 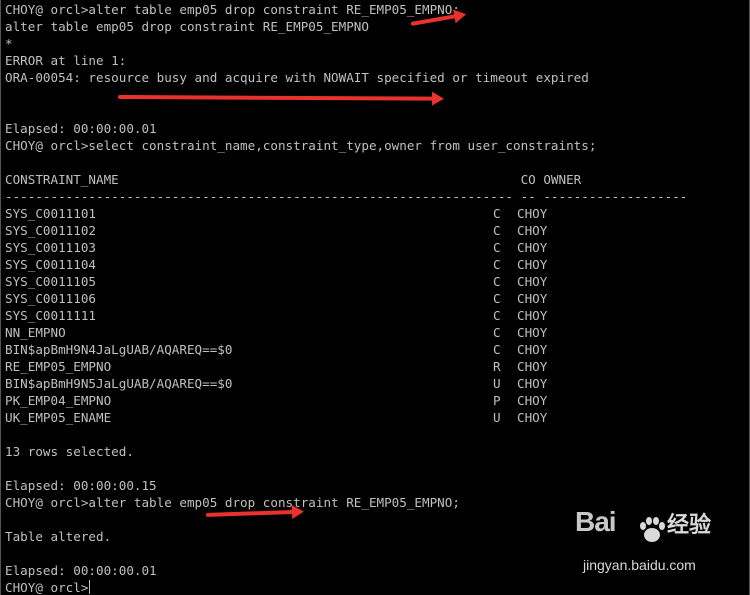 I want to click on table-row: SYS_C0011106 C CHOY, so click(x=377, y=298).